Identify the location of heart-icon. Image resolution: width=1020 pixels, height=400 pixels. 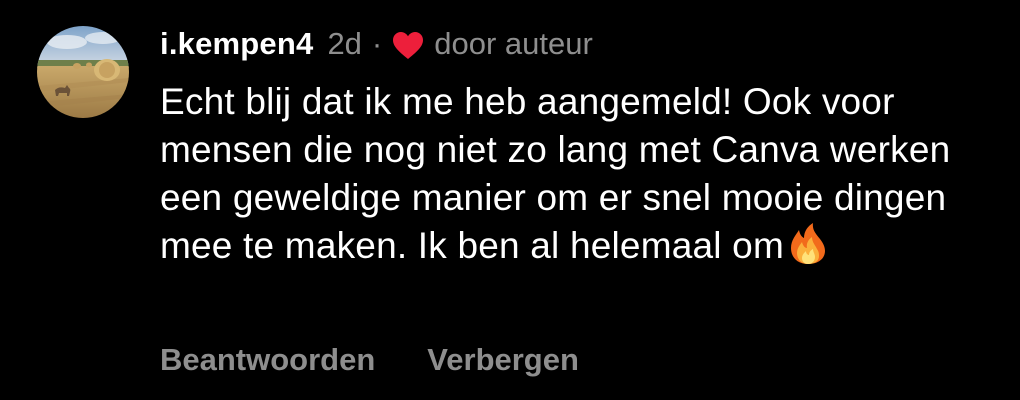
(408, 46).